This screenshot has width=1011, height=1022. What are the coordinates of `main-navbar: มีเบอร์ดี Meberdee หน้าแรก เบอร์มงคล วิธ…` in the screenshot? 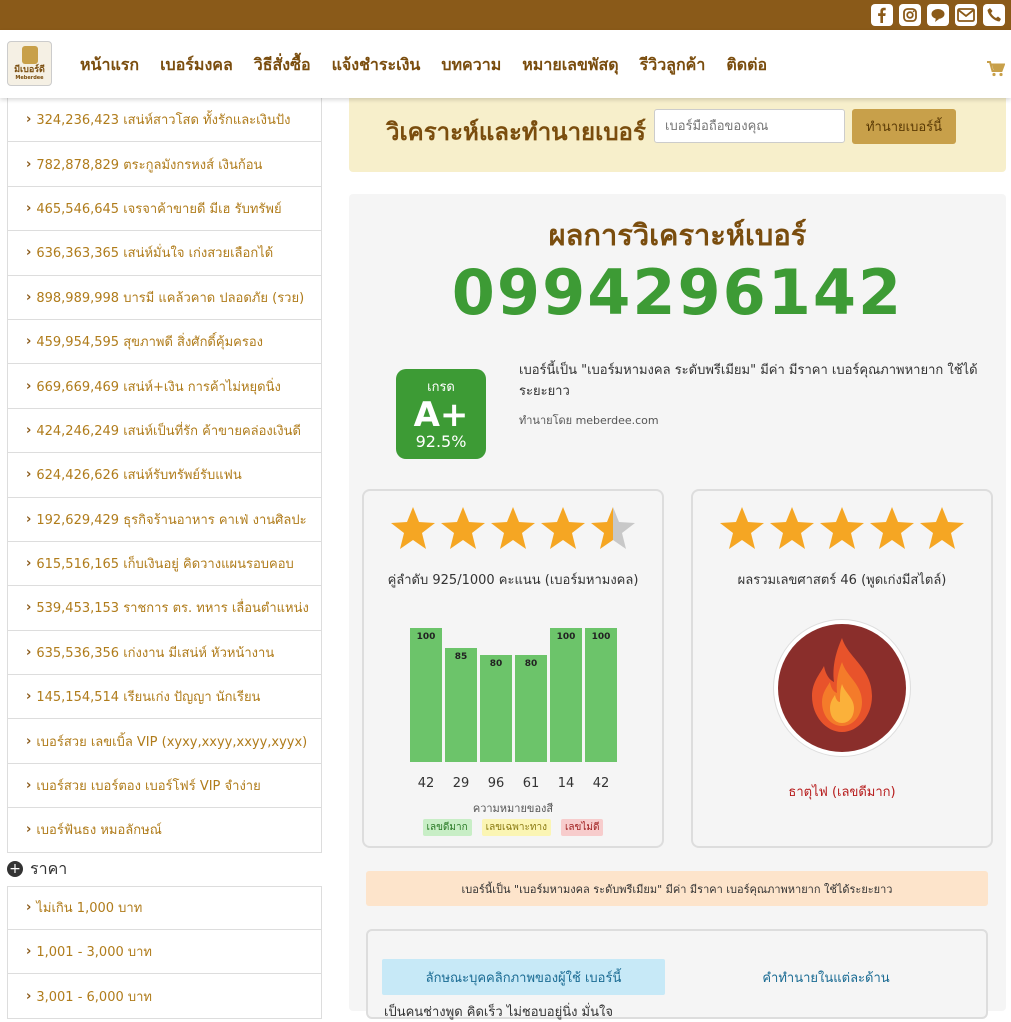 It's located at (505, 64).